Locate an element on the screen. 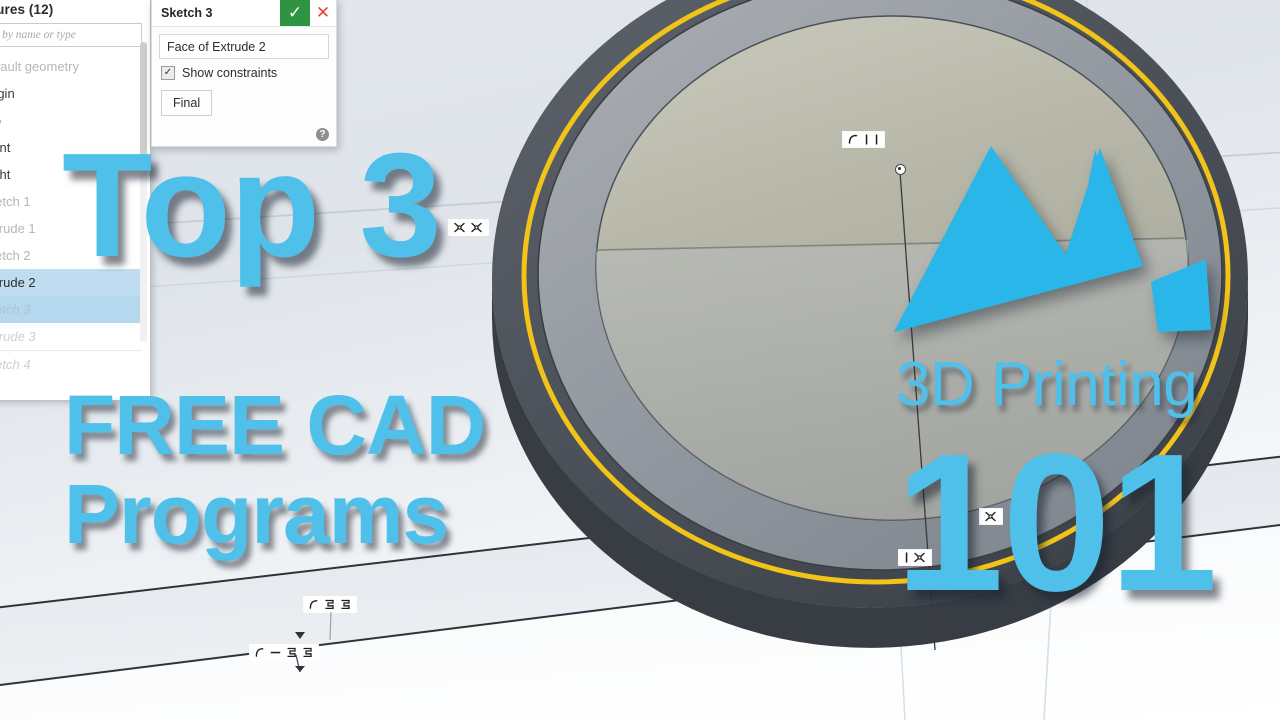 The height and width of the screenshot is (720, 1280). constraint-badge-line-lower is located at coordinates (284, 652).